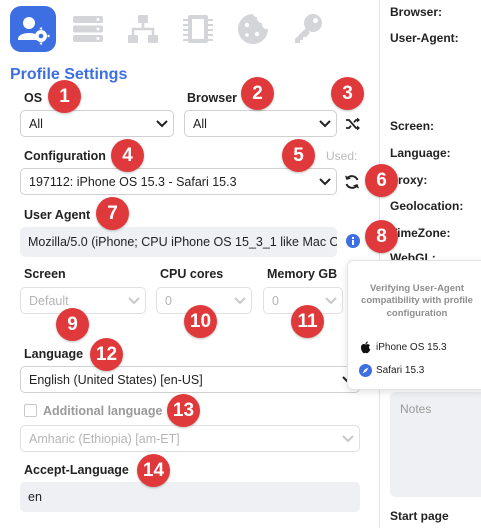 This screenshot has height=528, width=481. What do you see at coordinates (36, 123) in the screenshot?
I see `os-select-value: All` at bounding box center [36, 123].